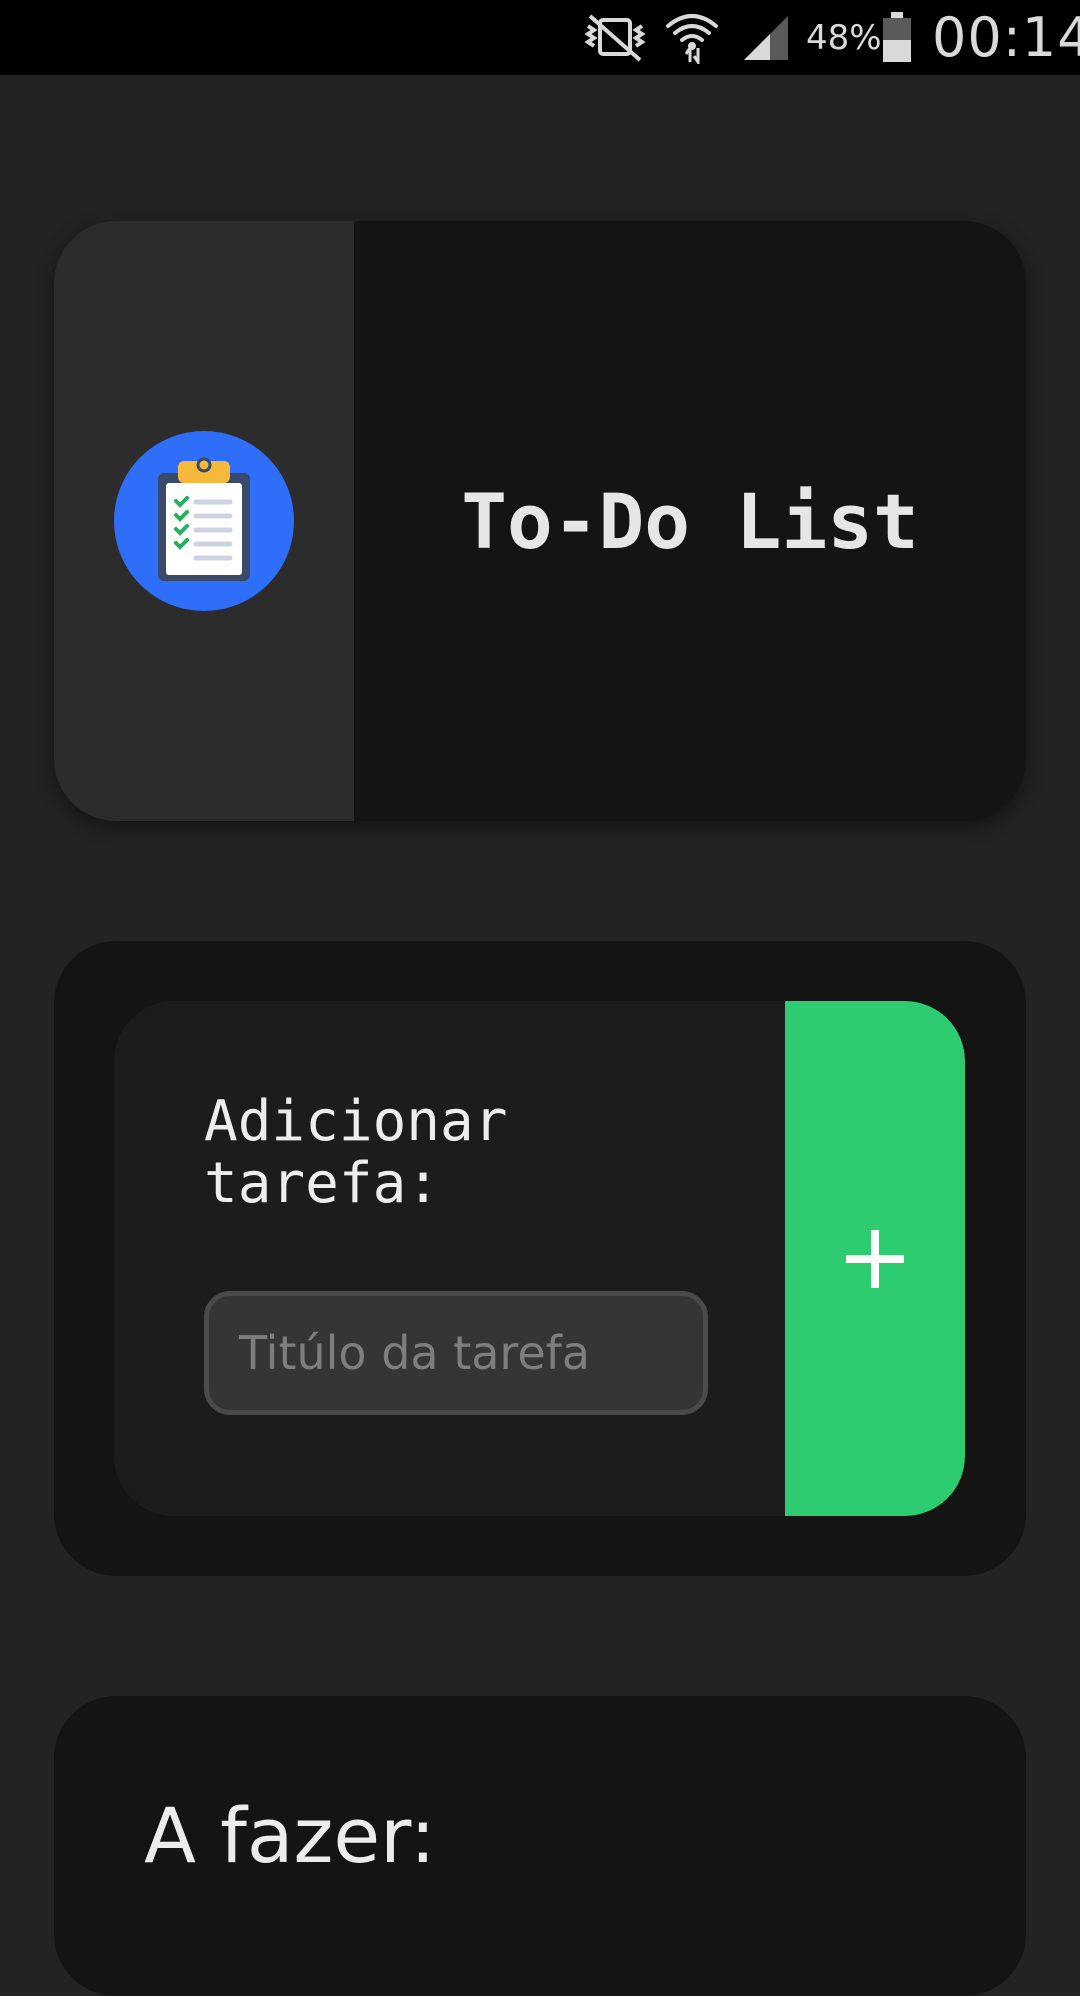  I want to click on battery-icon, so click(897, 37).